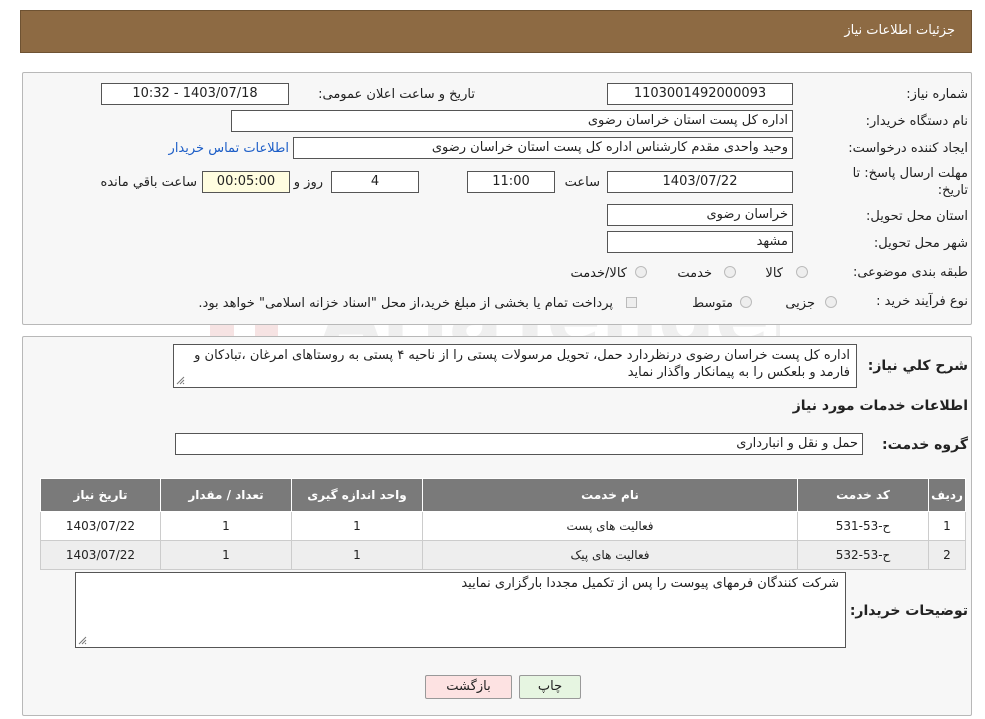 Image resolution: width=985 pixels, height=719 pixels. I want to click on cell-service-name: فعالیت های پیک, so click(610, 555).